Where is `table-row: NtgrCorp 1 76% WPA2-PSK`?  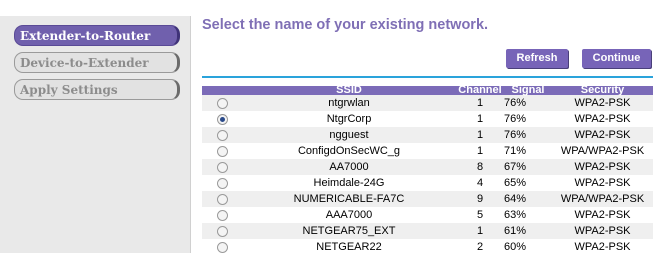
table-row: NtgrCorp 1 76% WPA2-PSK is located at coordinates (427, 119).